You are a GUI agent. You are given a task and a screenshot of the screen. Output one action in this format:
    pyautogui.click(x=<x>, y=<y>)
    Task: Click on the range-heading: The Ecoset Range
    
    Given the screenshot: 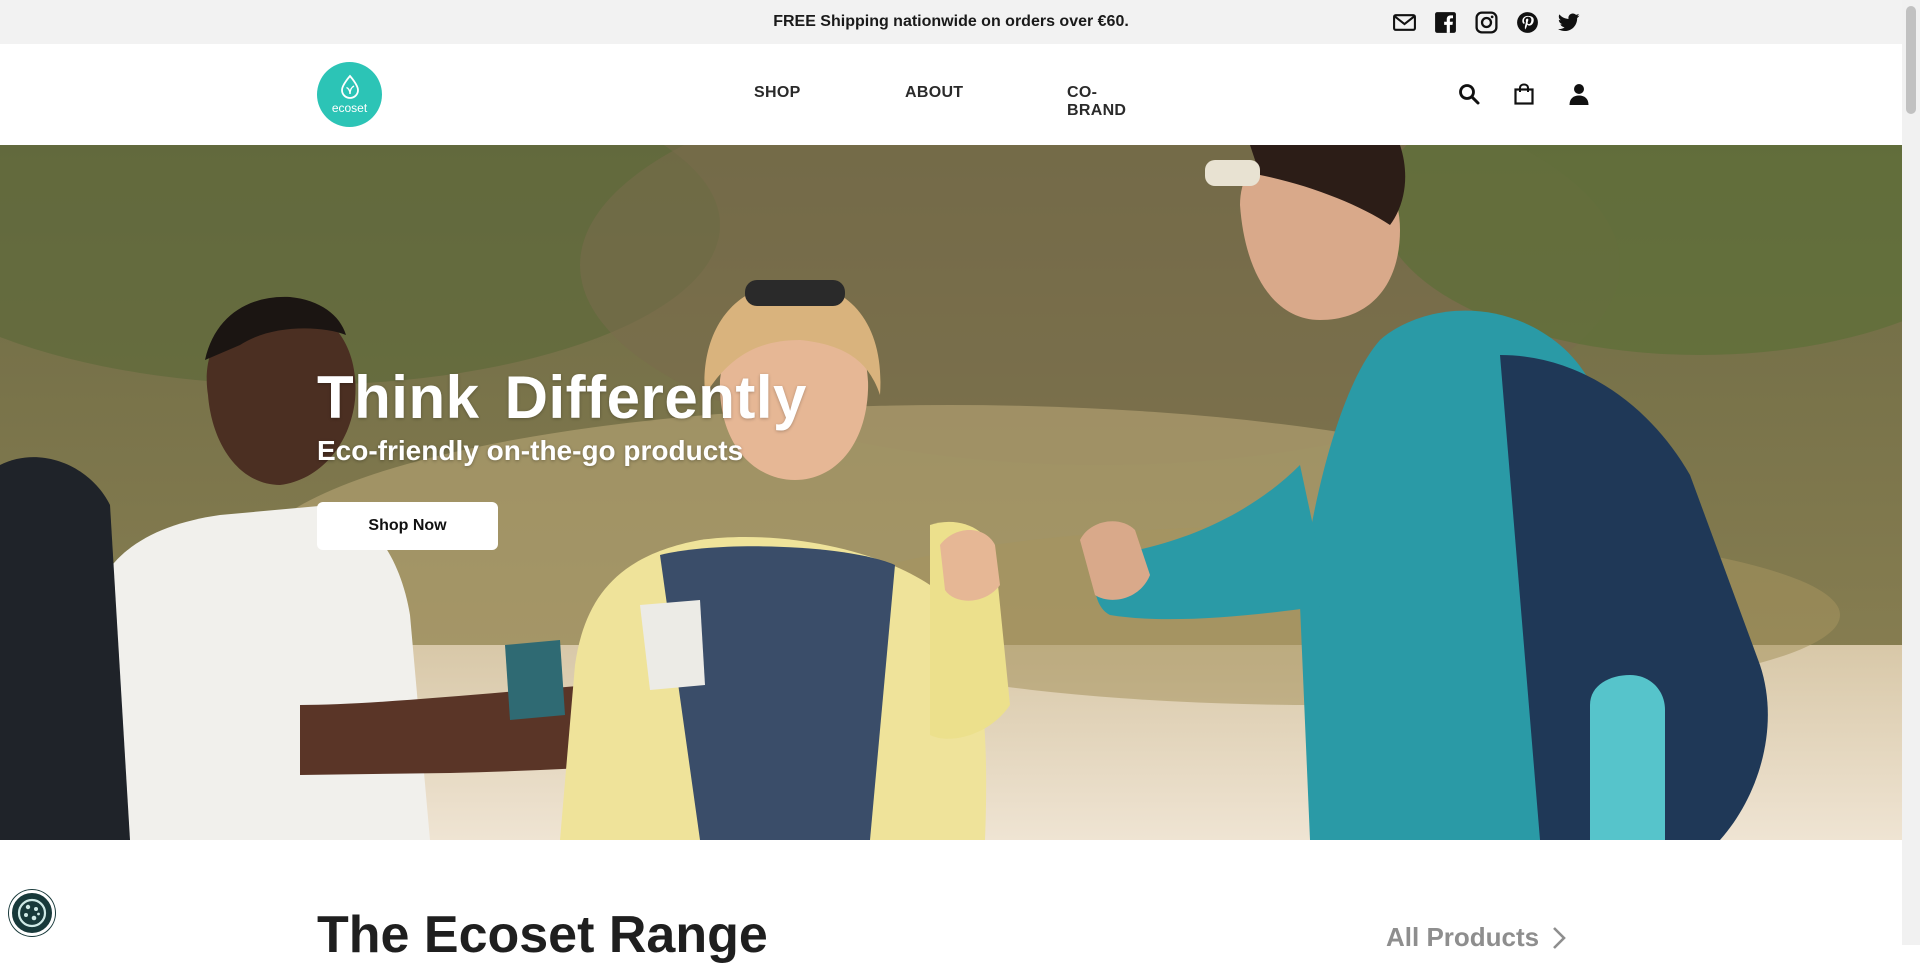 What is the action you would take?
    pyautogui.click(x=542, y=935)
    